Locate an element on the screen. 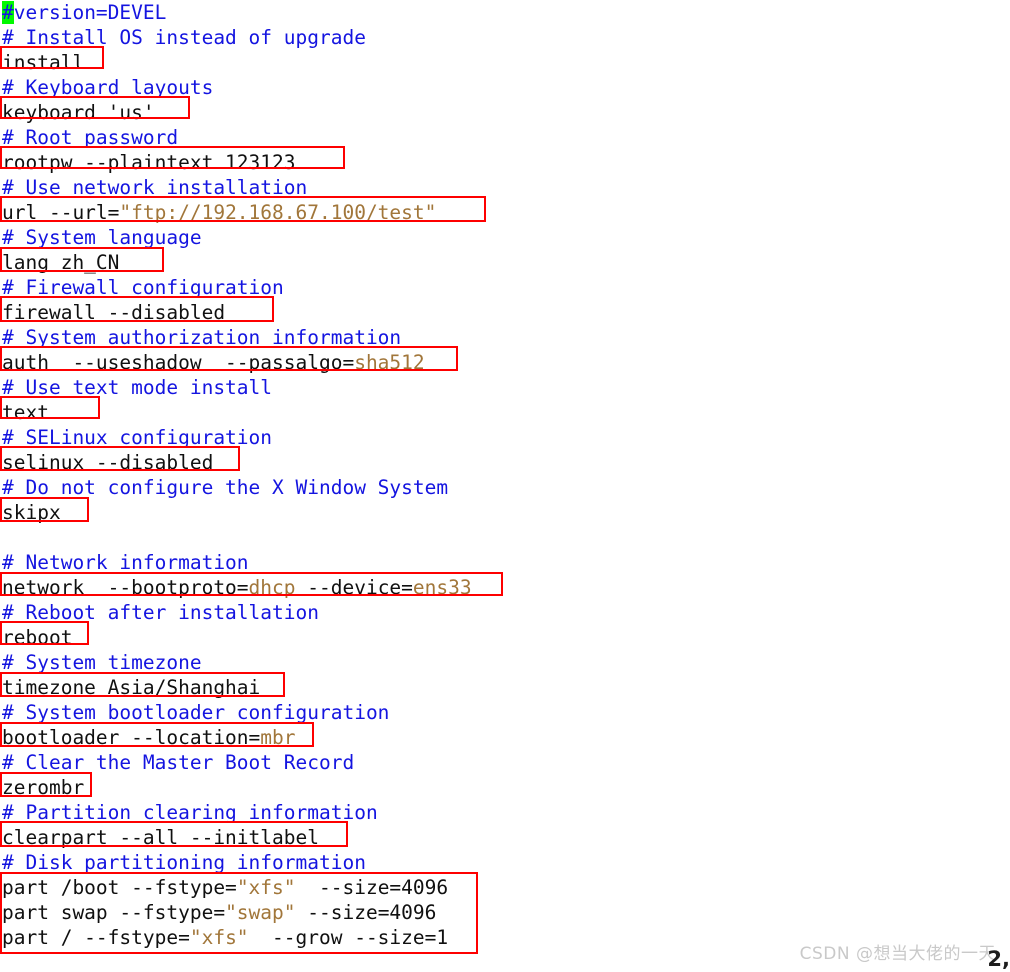 The image size is (1010, 972). code-line: timezone Asia/Shanghai is located at coordinates (505, 687).